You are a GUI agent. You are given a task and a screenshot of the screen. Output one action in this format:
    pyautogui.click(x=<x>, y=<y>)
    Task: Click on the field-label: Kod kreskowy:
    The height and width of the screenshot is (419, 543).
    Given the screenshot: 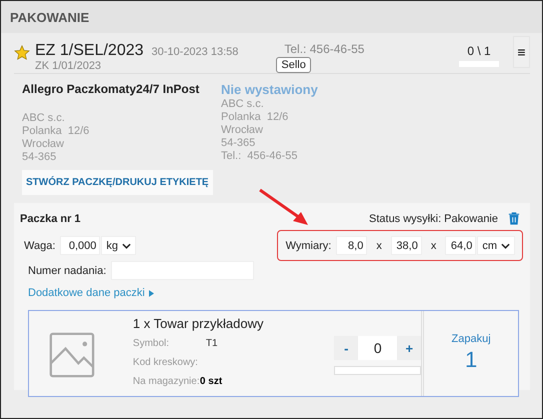 What is the action you would take?
    pyautogui.click(x=165, y=362)
    